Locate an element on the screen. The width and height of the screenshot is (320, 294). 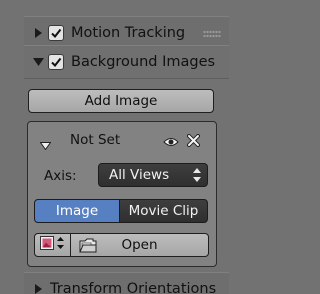
image-browse-button is located at coordinates (52, 245).